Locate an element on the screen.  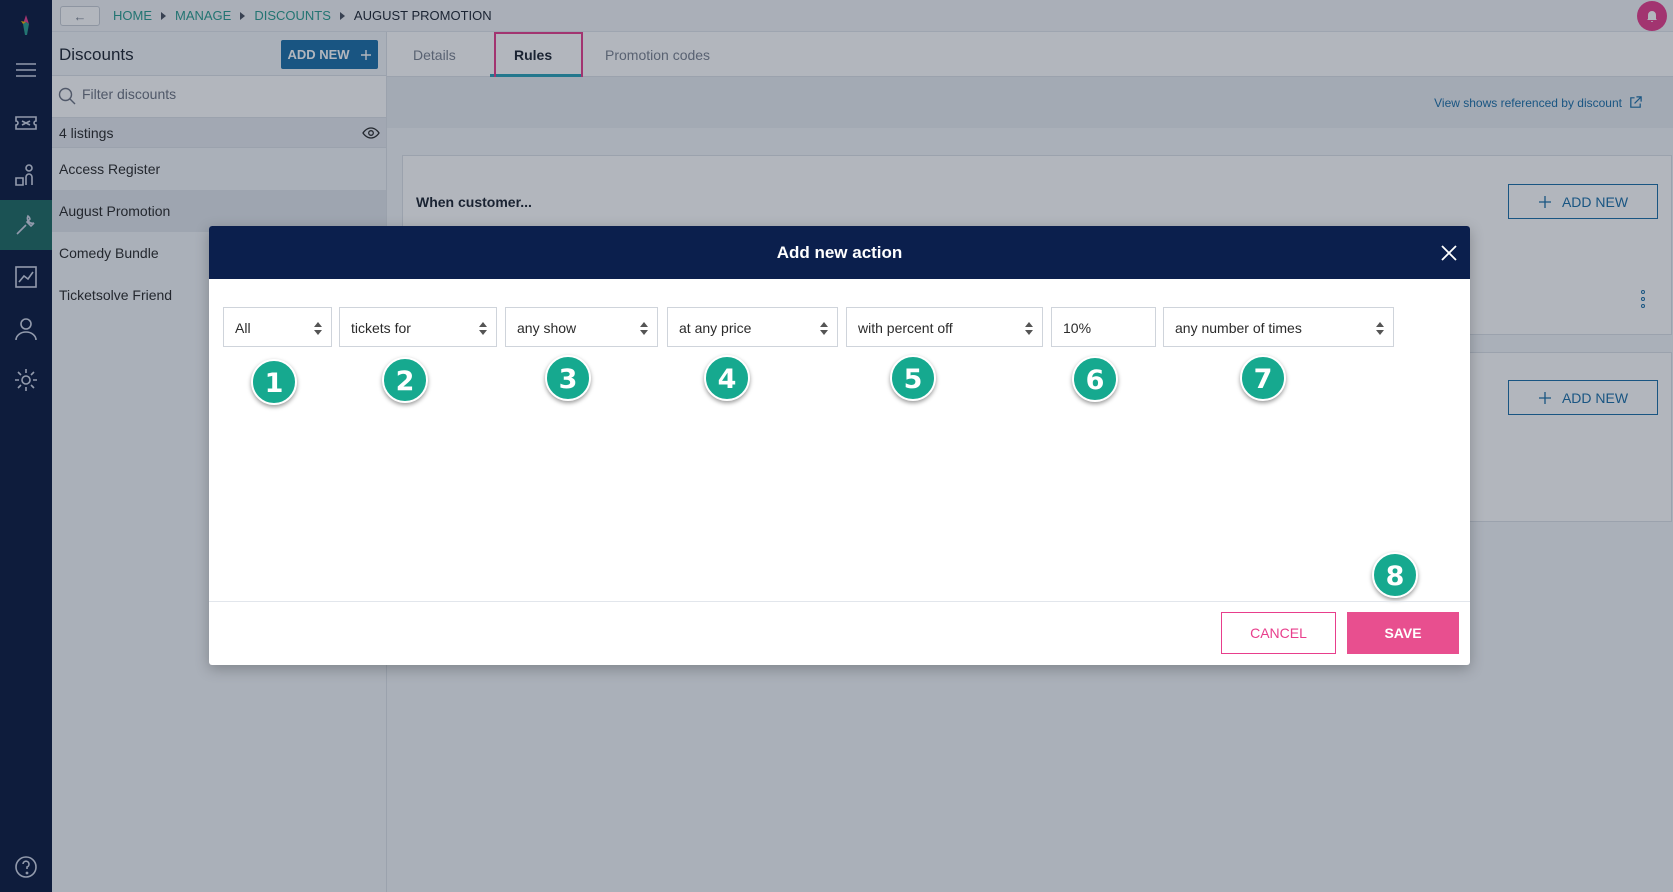
item-type-select-value: tickets for is located at coordinates (381, 328).